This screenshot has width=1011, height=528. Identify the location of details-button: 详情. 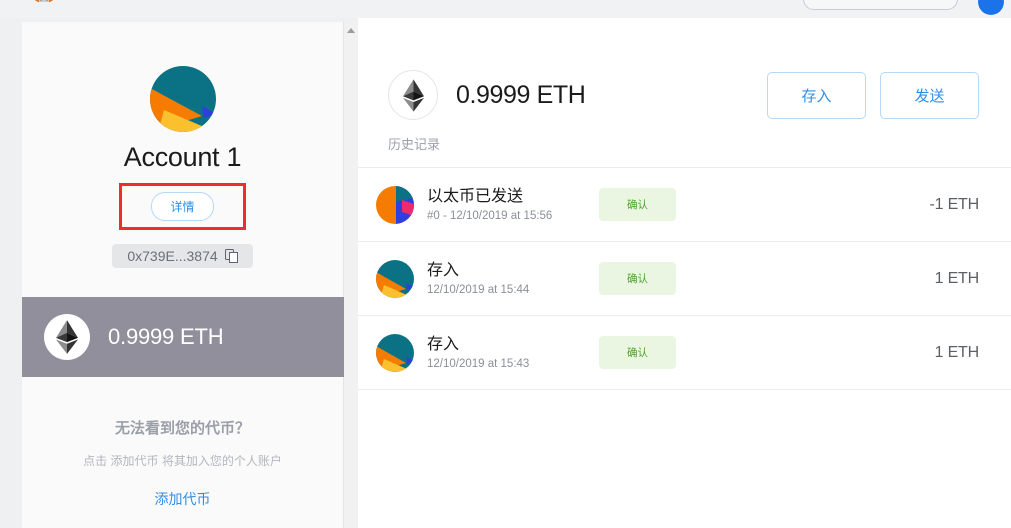
(182, 206).